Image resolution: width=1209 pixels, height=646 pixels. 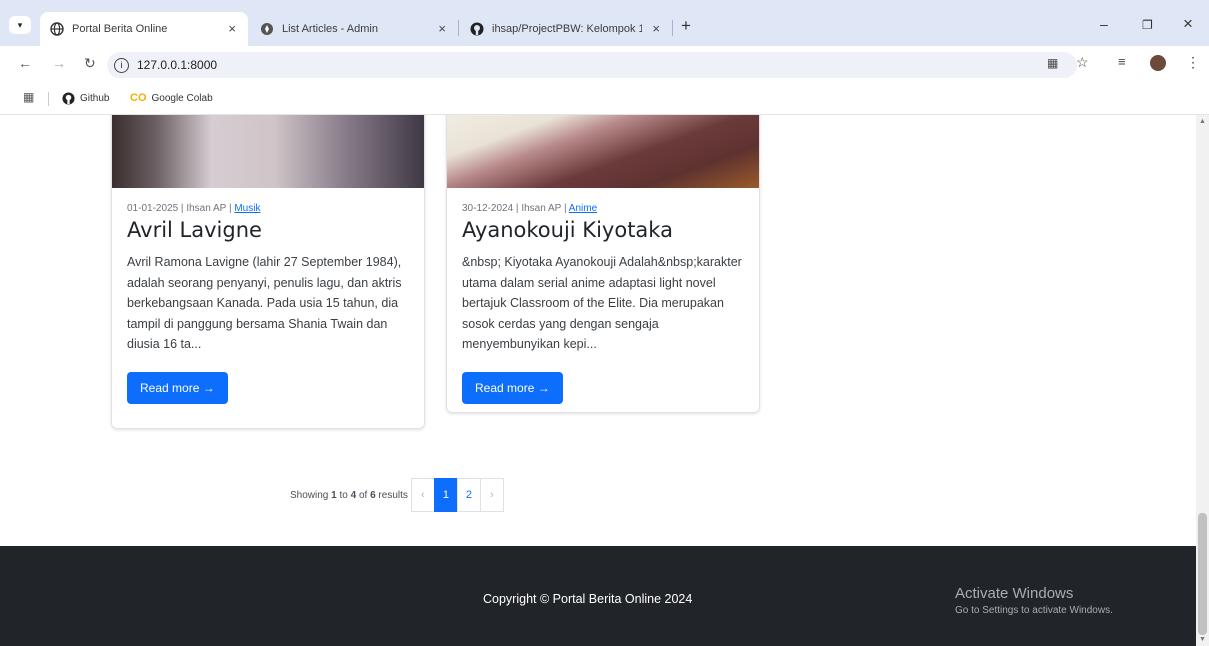 I want to click on tab-github-project: ihsap/ProjectPBW: Kelompok 1 ×, so click(x=566, y=29).